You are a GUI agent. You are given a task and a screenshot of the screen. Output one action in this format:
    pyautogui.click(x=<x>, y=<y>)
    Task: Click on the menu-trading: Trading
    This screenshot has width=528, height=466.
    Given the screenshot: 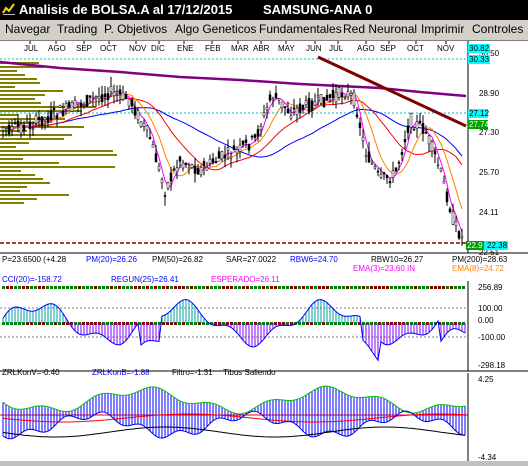 What is the action you would take?
    pyautogui.click(x=77, y=29)
    